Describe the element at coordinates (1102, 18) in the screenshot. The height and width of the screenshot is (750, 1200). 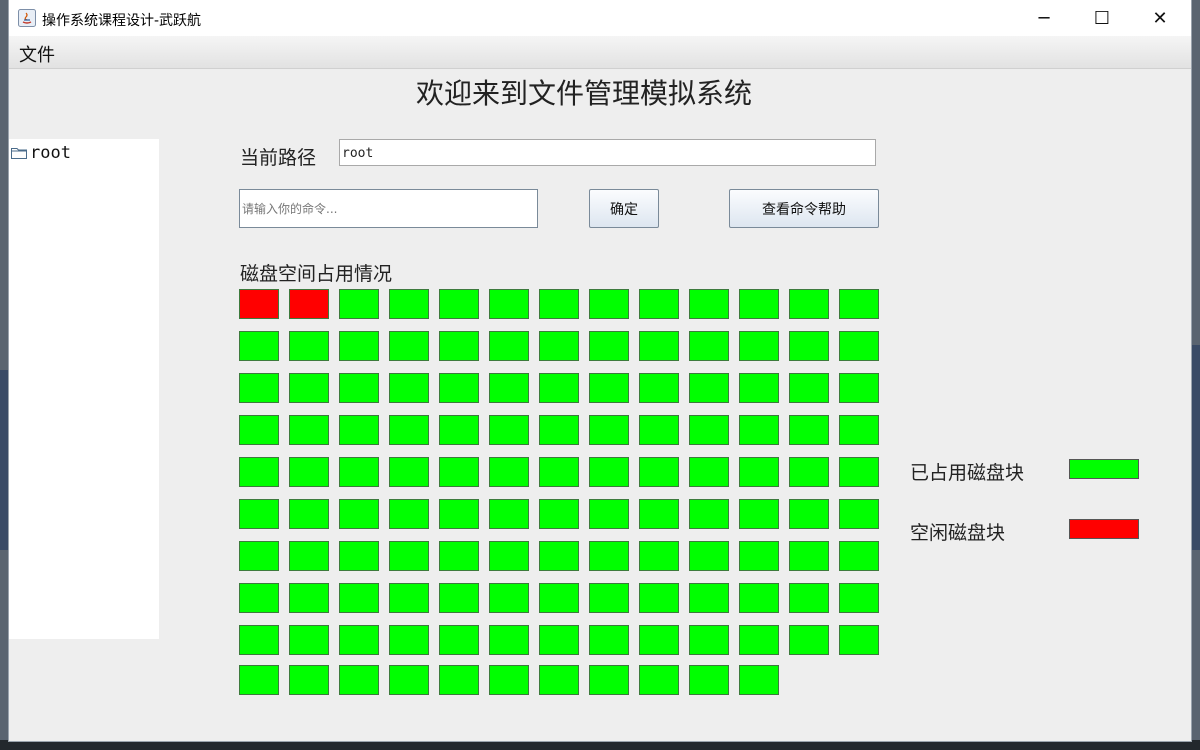
I see `maximize-button: ☐` at that location.